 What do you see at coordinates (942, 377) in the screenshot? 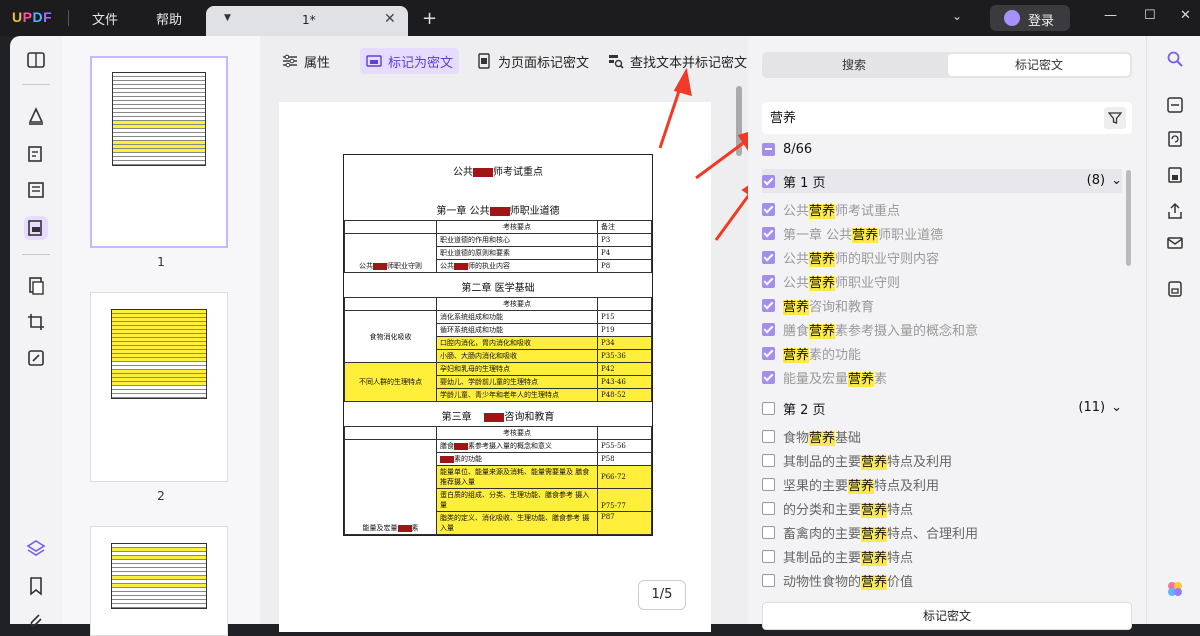
I see `search-result-item: 能量及宏量营养素` at bounding box center [942, 377].